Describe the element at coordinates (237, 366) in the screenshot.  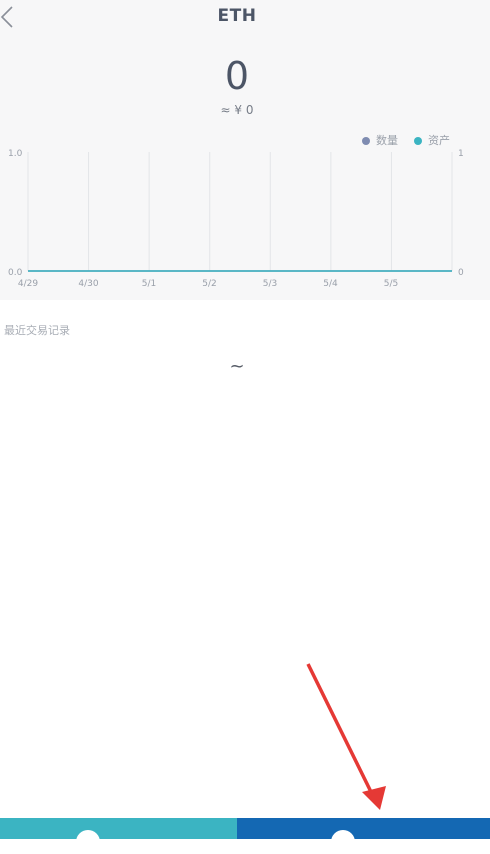
I see `transactions-empty-indicator: ~` at that location.